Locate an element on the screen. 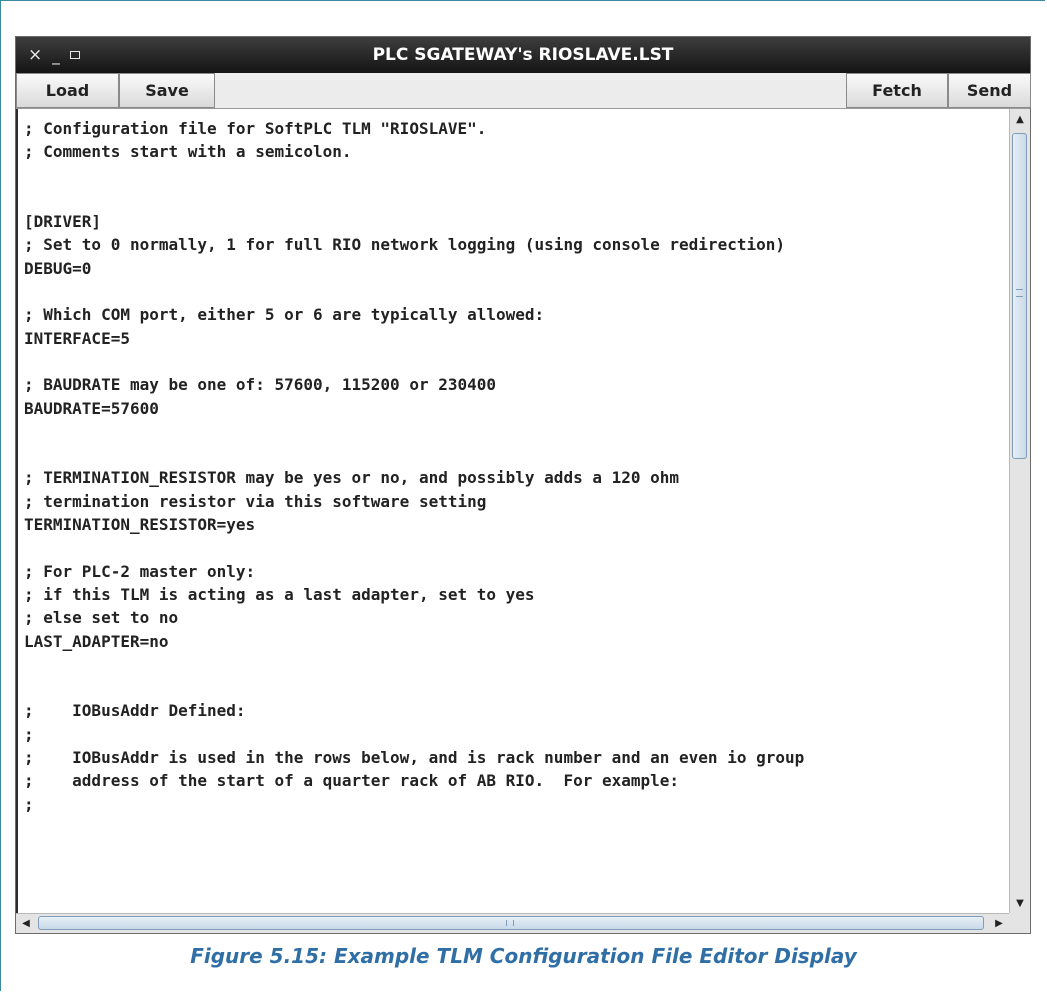  load-button: Load is located at coordinates (67, 90).